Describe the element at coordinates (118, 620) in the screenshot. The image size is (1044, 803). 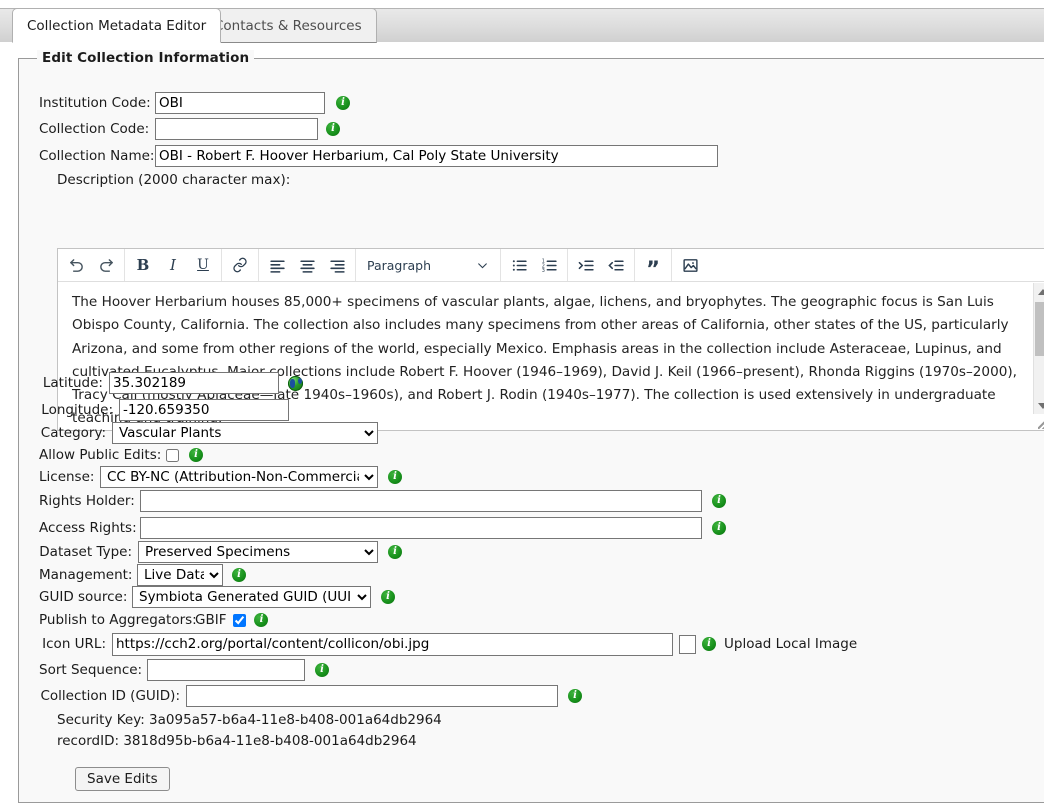
I see `publish-aggregators-label: Publish to Aggregators:` at that location.